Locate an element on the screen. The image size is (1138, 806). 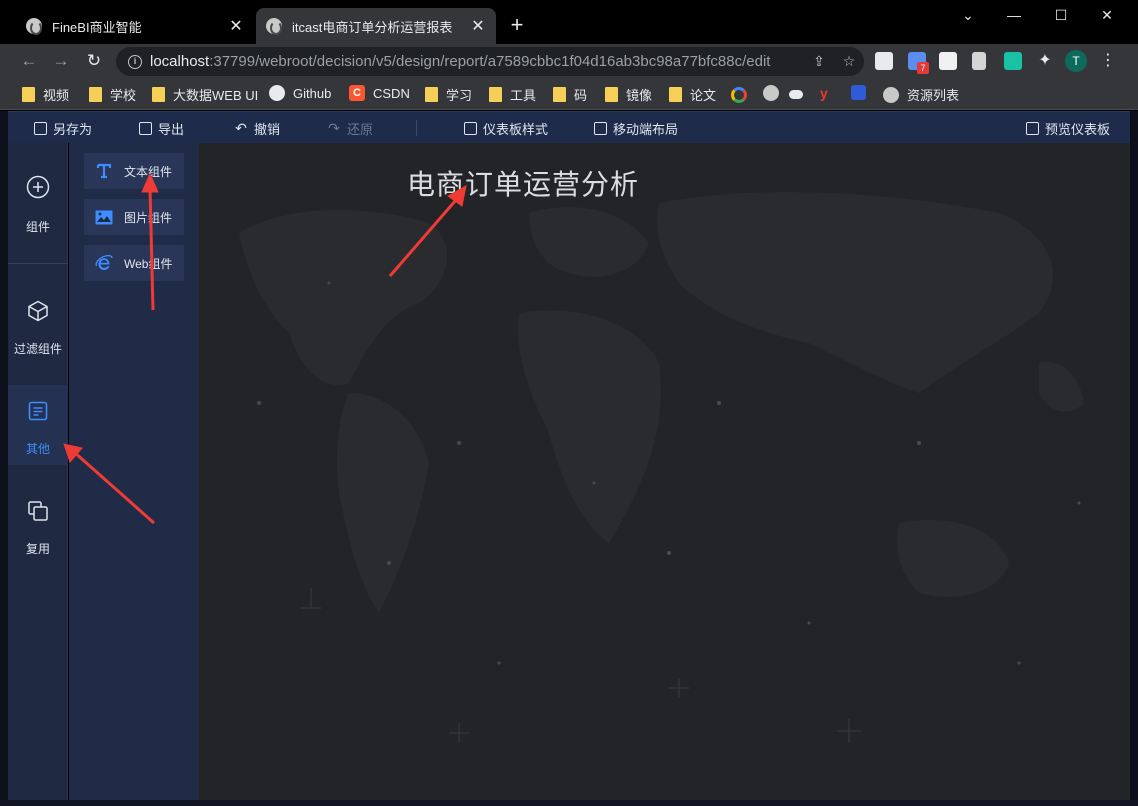
baidu-icon is located at coordinates (858, 92).